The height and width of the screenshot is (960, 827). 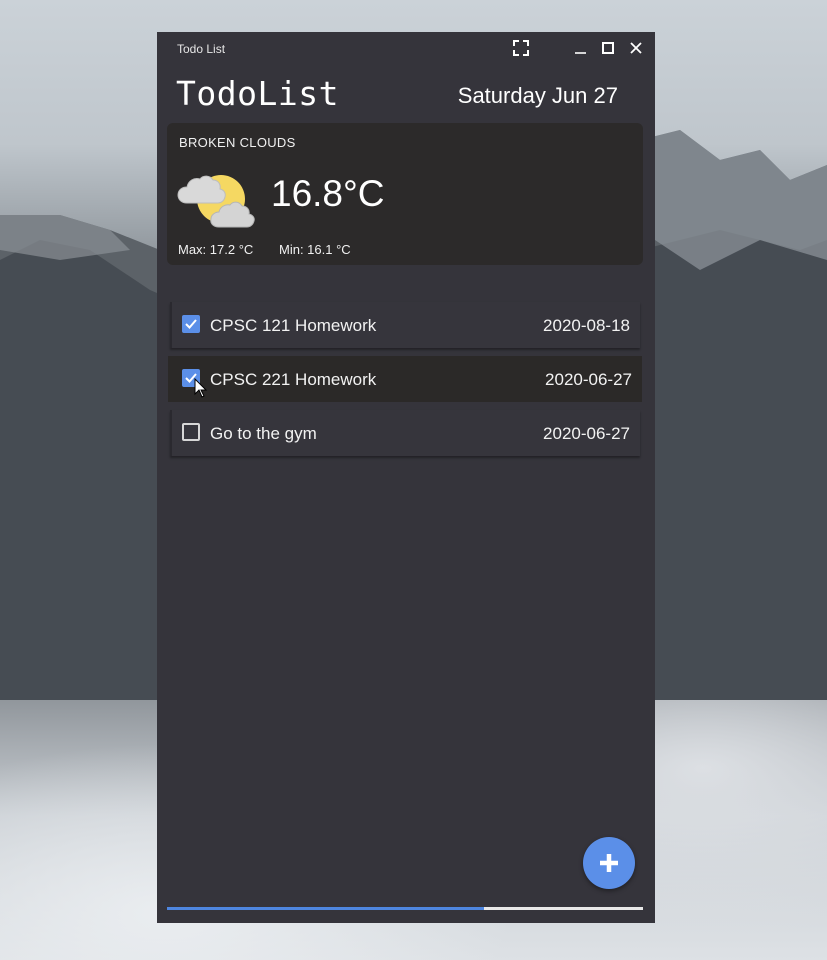 I want to click on todo-item: Go to the gym 2020-06-27, so click(x=405, y=433).